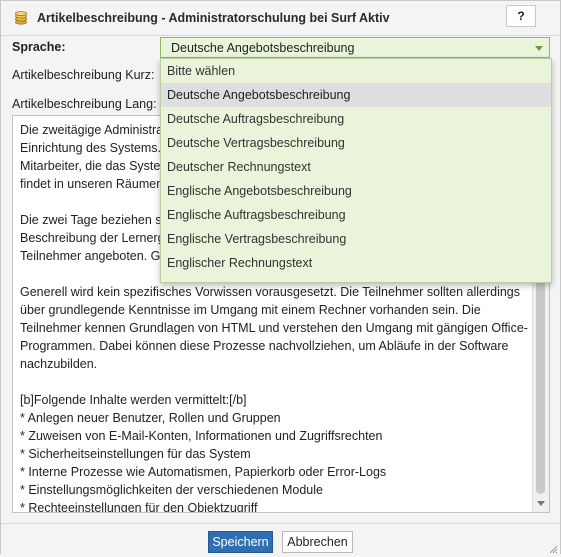  Describe the element at coordinates (356, 71) in the screenshot. I see `option-bitte-waehlen: Bitte wählen` at that location.